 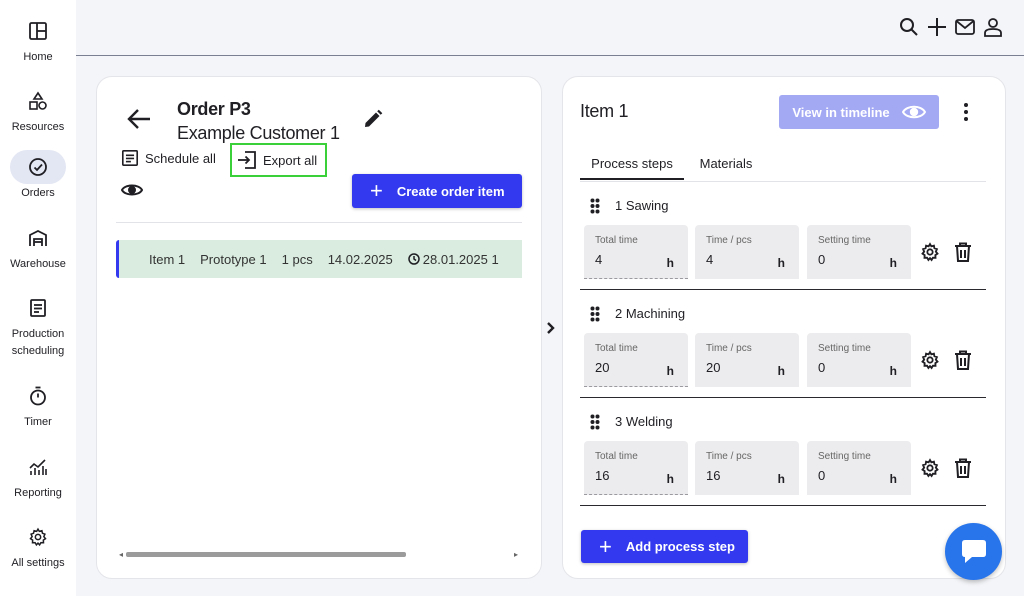 I want to click on scroll-right-icon: ▸, so click(x=516, y=554).